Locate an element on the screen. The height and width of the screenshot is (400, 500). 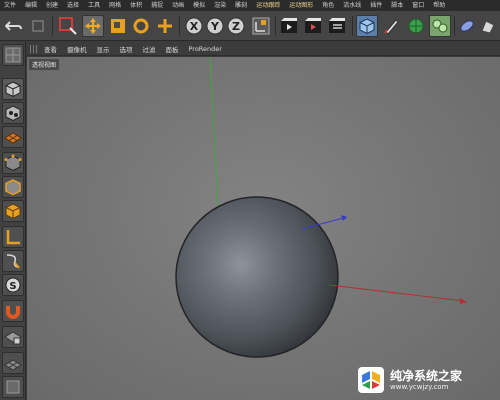
viewport-menu-item: 显示 is located at coordinates (103, 49).